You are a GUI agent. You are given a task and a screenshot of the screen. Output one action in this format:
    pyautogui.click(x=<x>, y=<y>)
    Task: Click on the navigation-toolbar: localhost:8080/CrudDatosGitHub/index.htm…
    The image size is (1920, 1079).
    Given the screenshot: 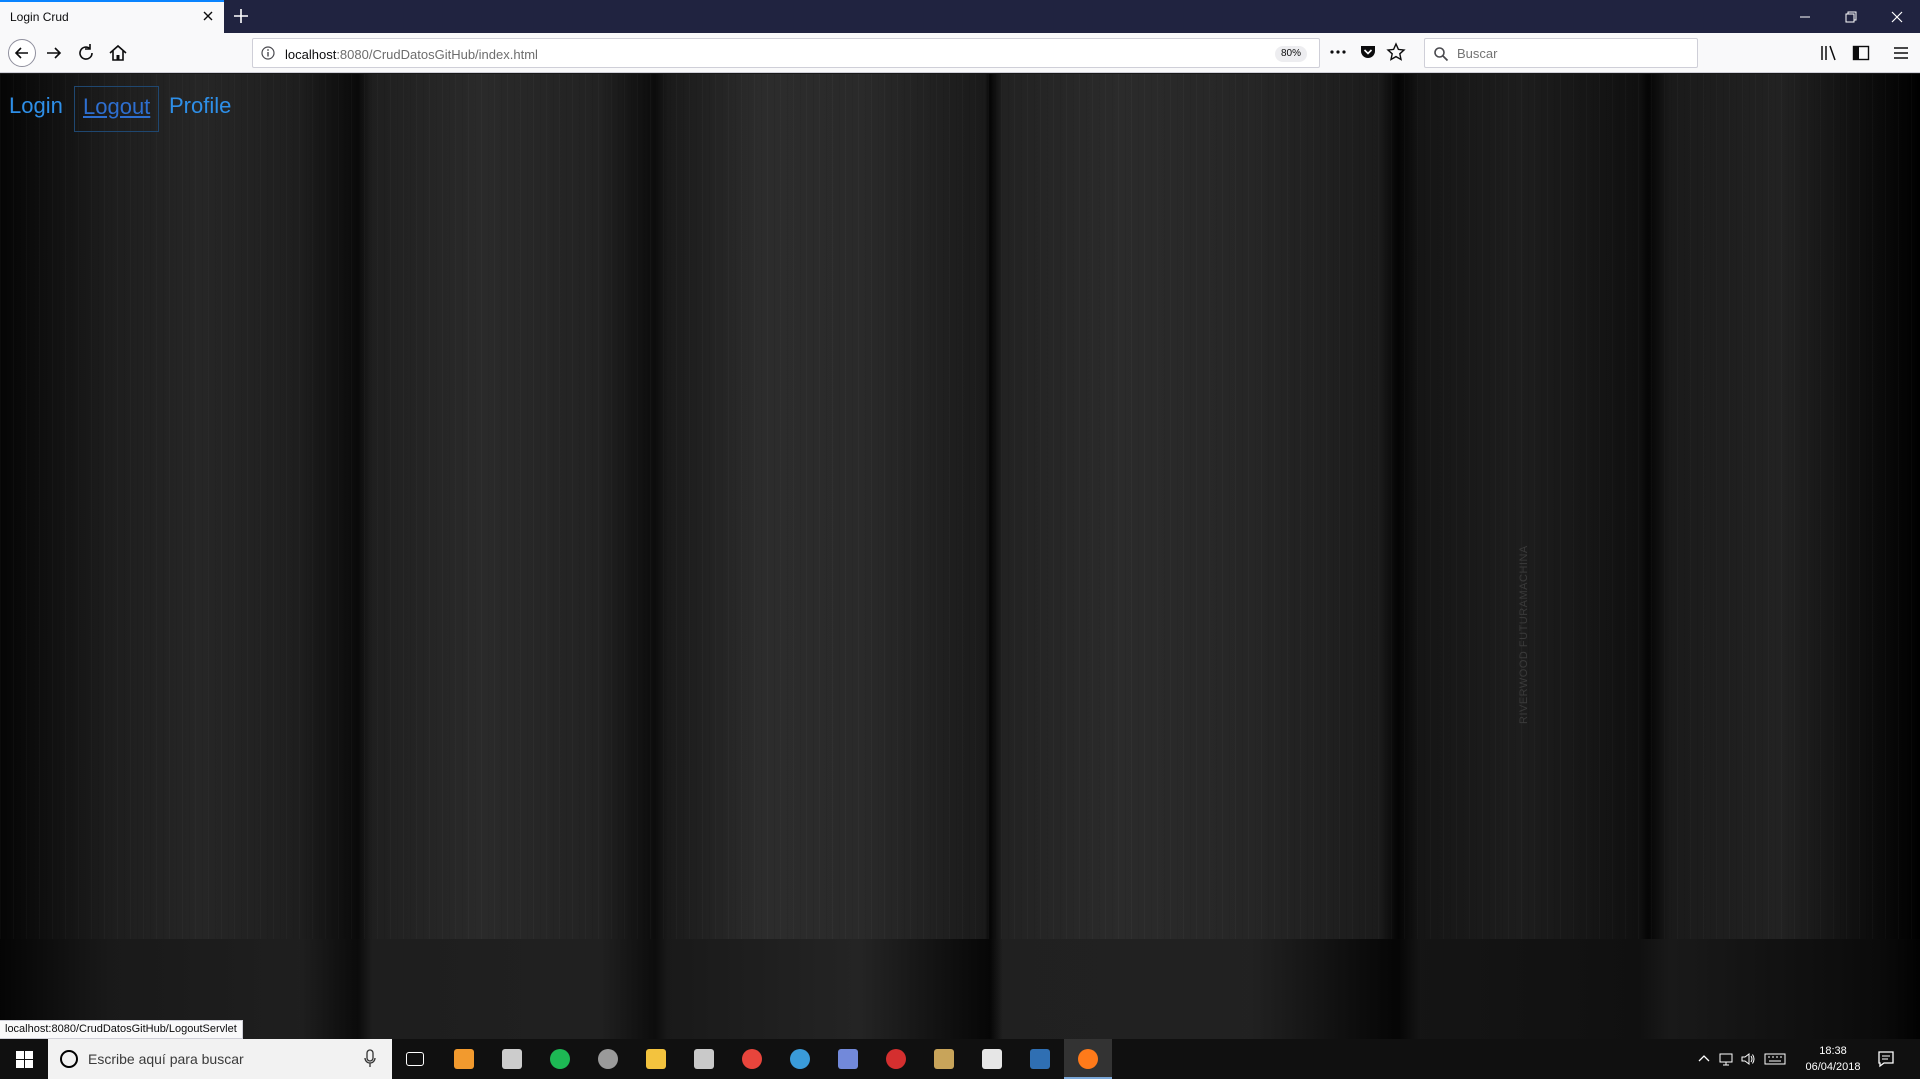 What is the action you would take?
    pyautogui.click(x=960, y=53)
    